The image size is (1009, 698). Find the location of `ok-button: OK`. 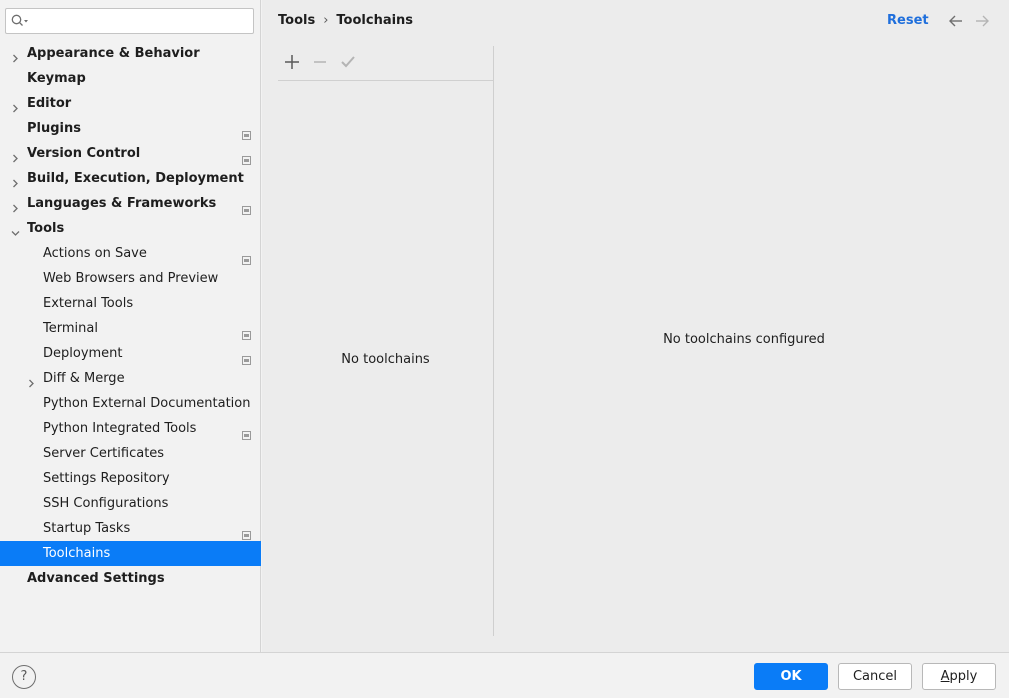

ok-button: OK is located at coordinates (791, 676).